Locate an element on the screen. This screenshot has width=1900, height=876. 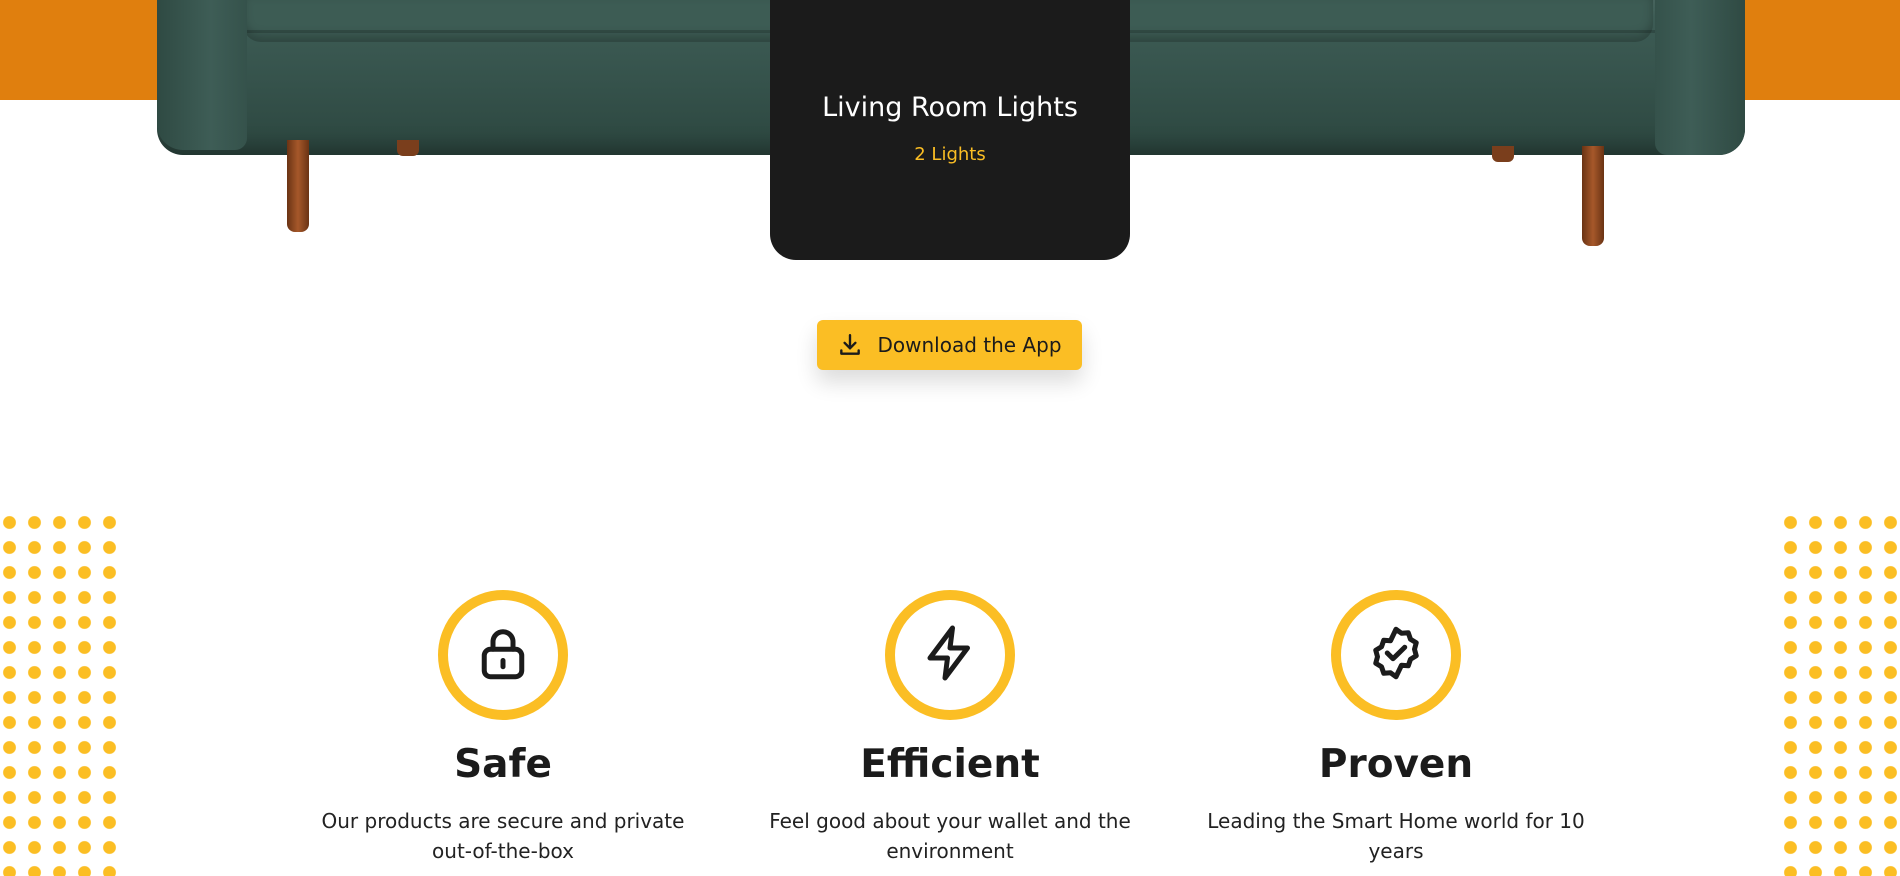
feature-title: Safe is located at coordinates (503, 764).